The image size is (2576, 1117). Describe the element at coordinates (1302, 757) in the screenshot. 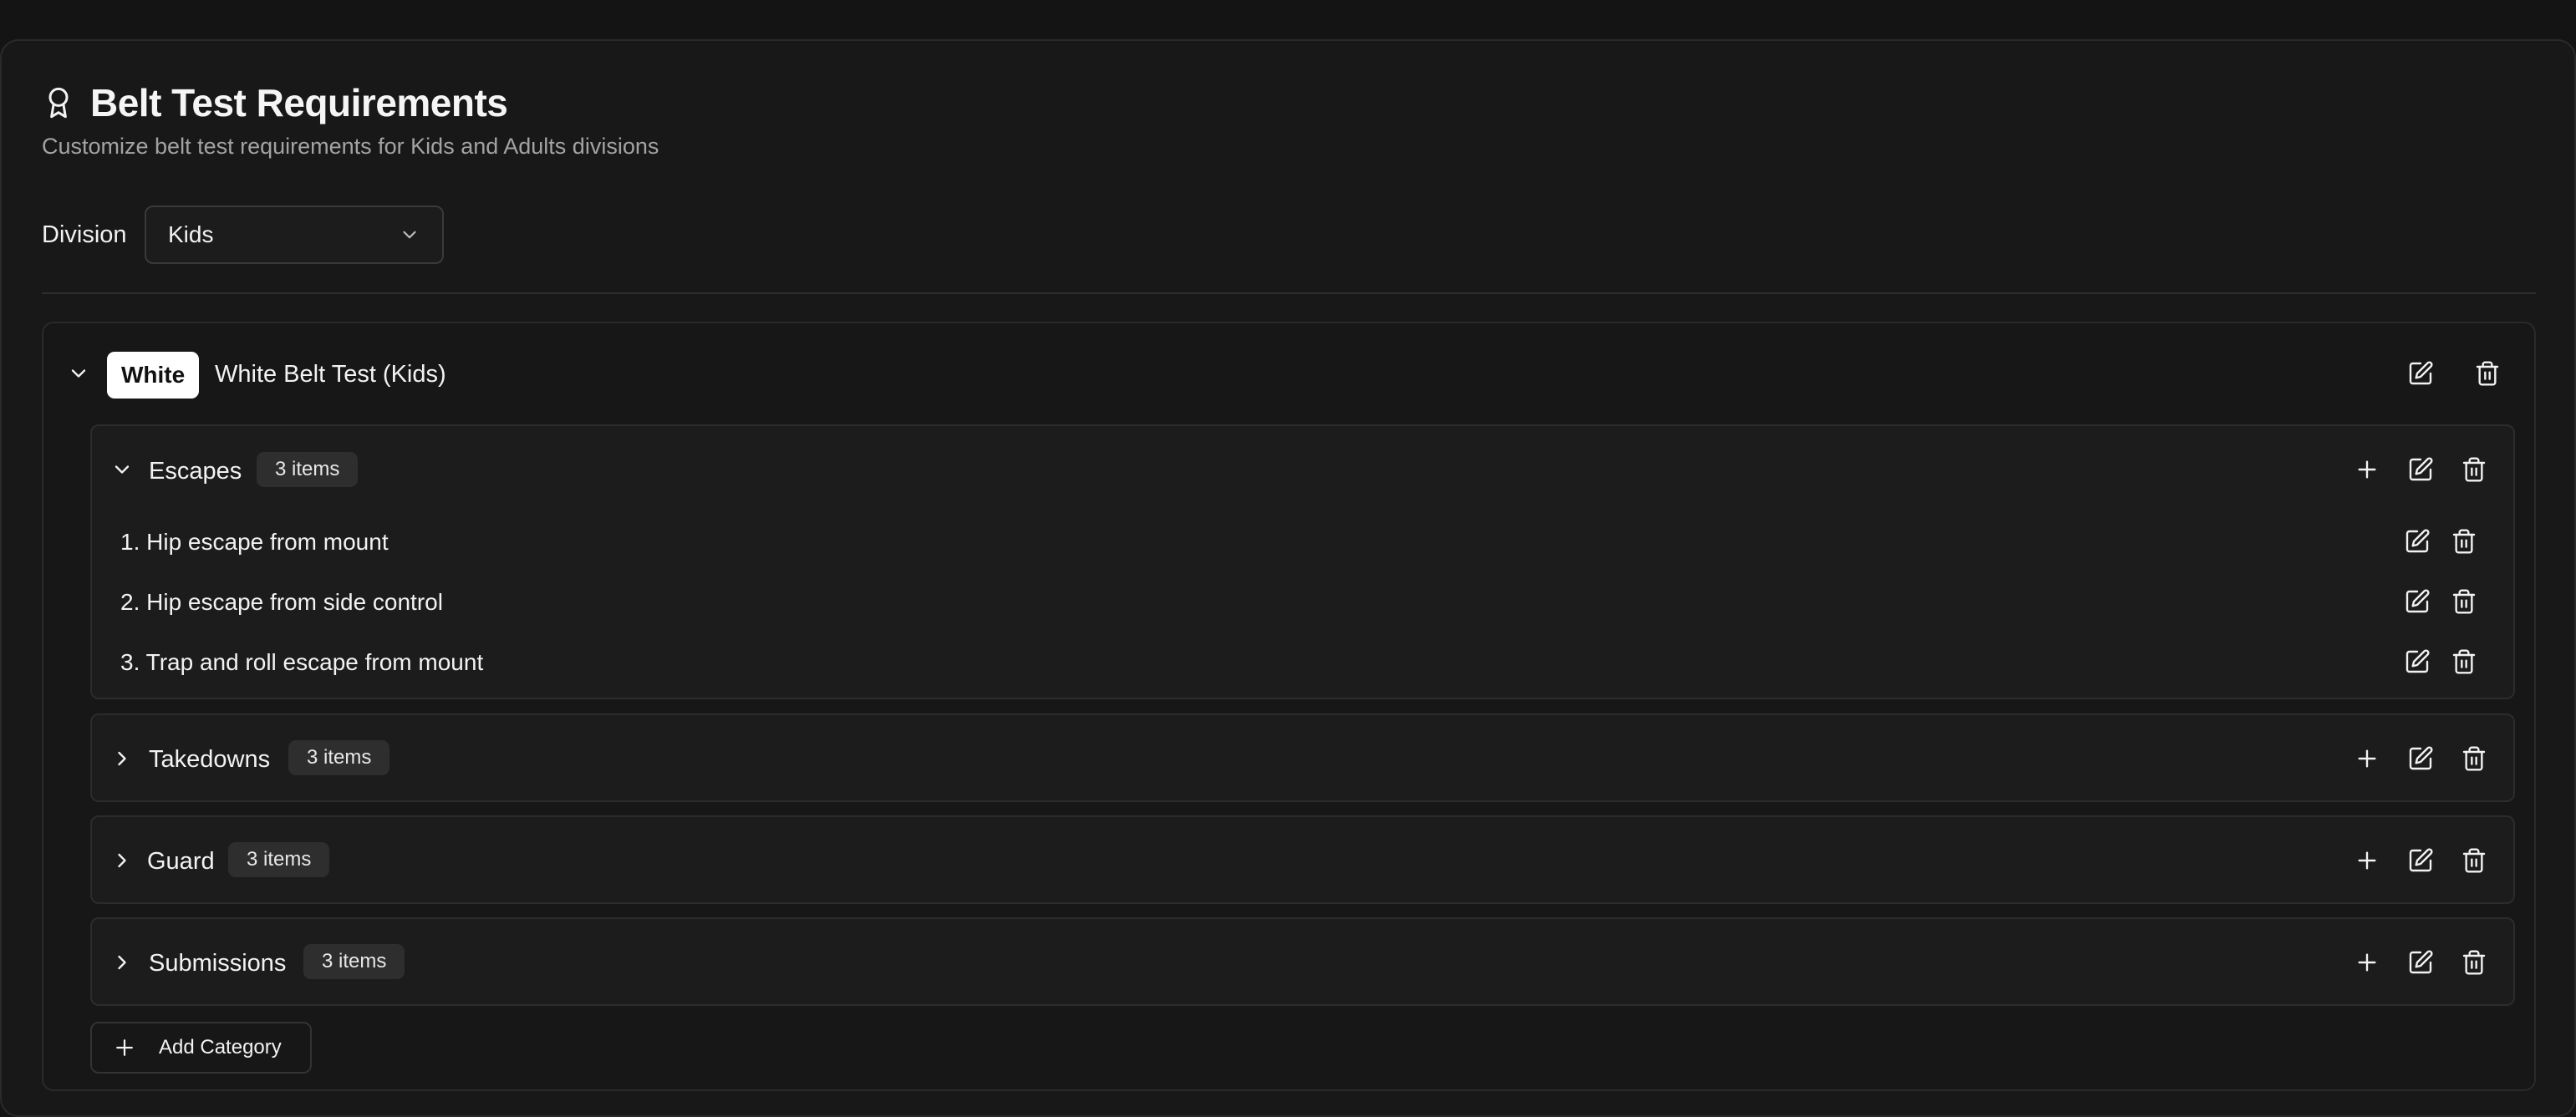

I see `category-takedowns: Takedowns 3 items` at that location.